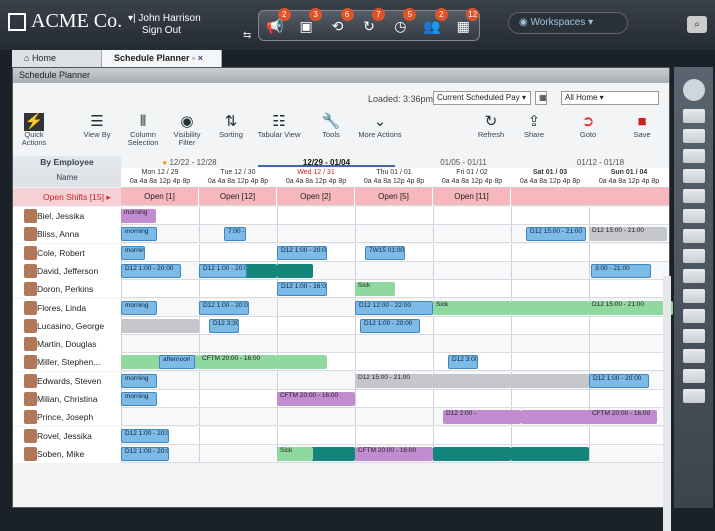 The image size is (715, 531). I want to click on open-shift-cell: Open [2], so click(316, 197).